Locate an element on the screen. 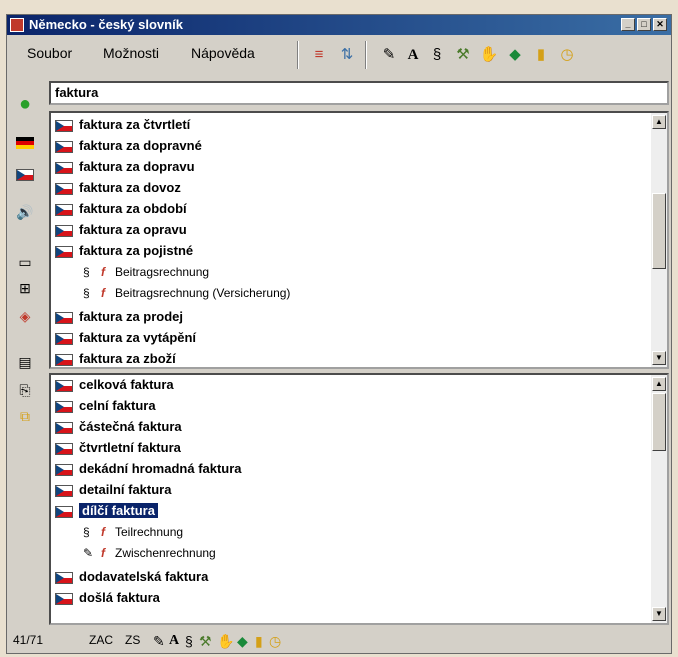  list-item-label: dodavatelská faktura is located at coordinates (144, 576).